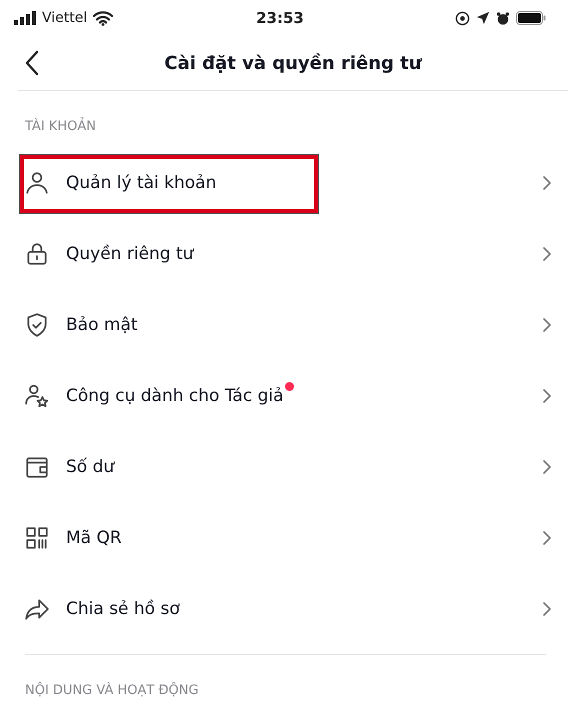 The height and width of the screenshot is (708, 586). Describe the element at coordinates (25, 18) in the screenshot. I see `signal-icon` at that location.